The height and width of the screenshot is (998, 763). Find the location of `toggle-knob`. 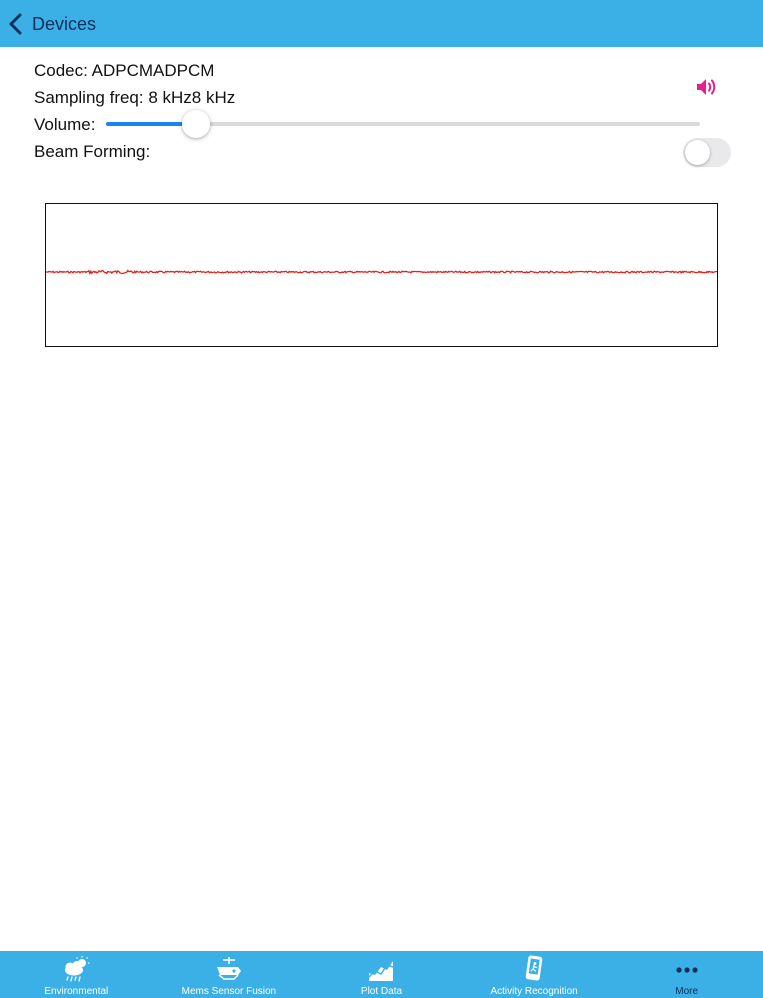

toggle-knob is located at coordinates (697, 152).